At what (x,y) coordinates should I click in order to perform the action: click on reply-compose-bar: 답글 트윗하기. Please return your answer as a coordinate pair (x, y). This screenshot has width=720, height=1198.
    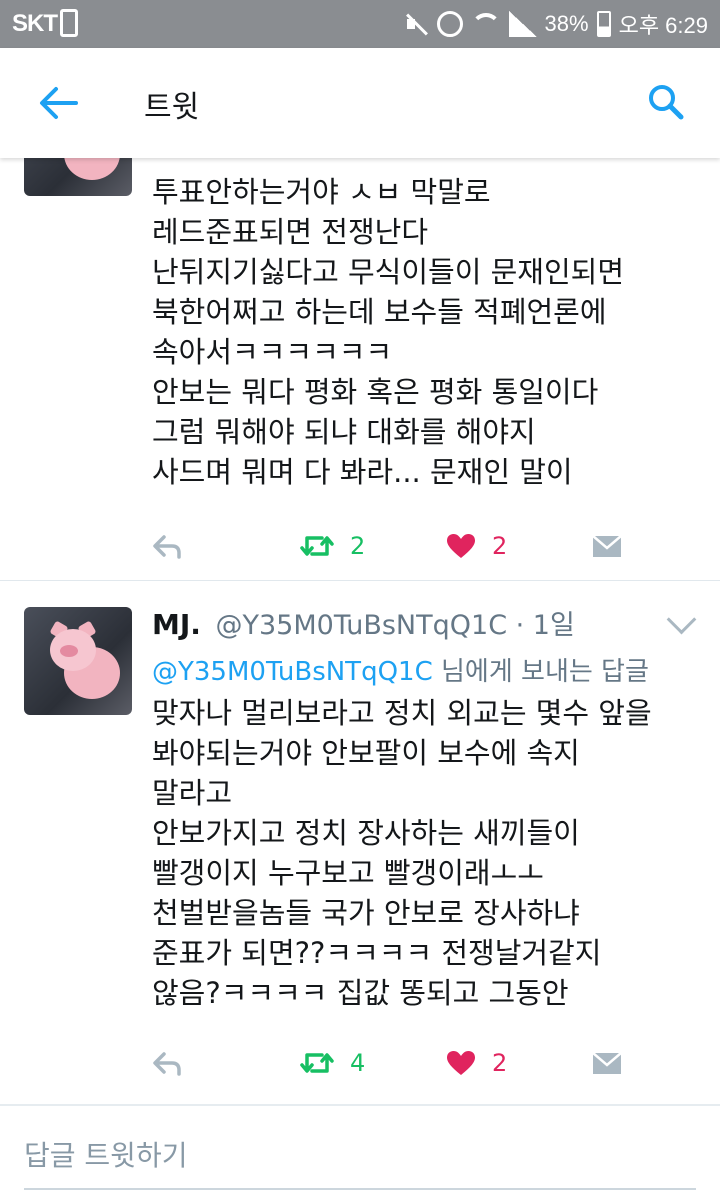
    Looking at the image, I should click on (360, 1151).